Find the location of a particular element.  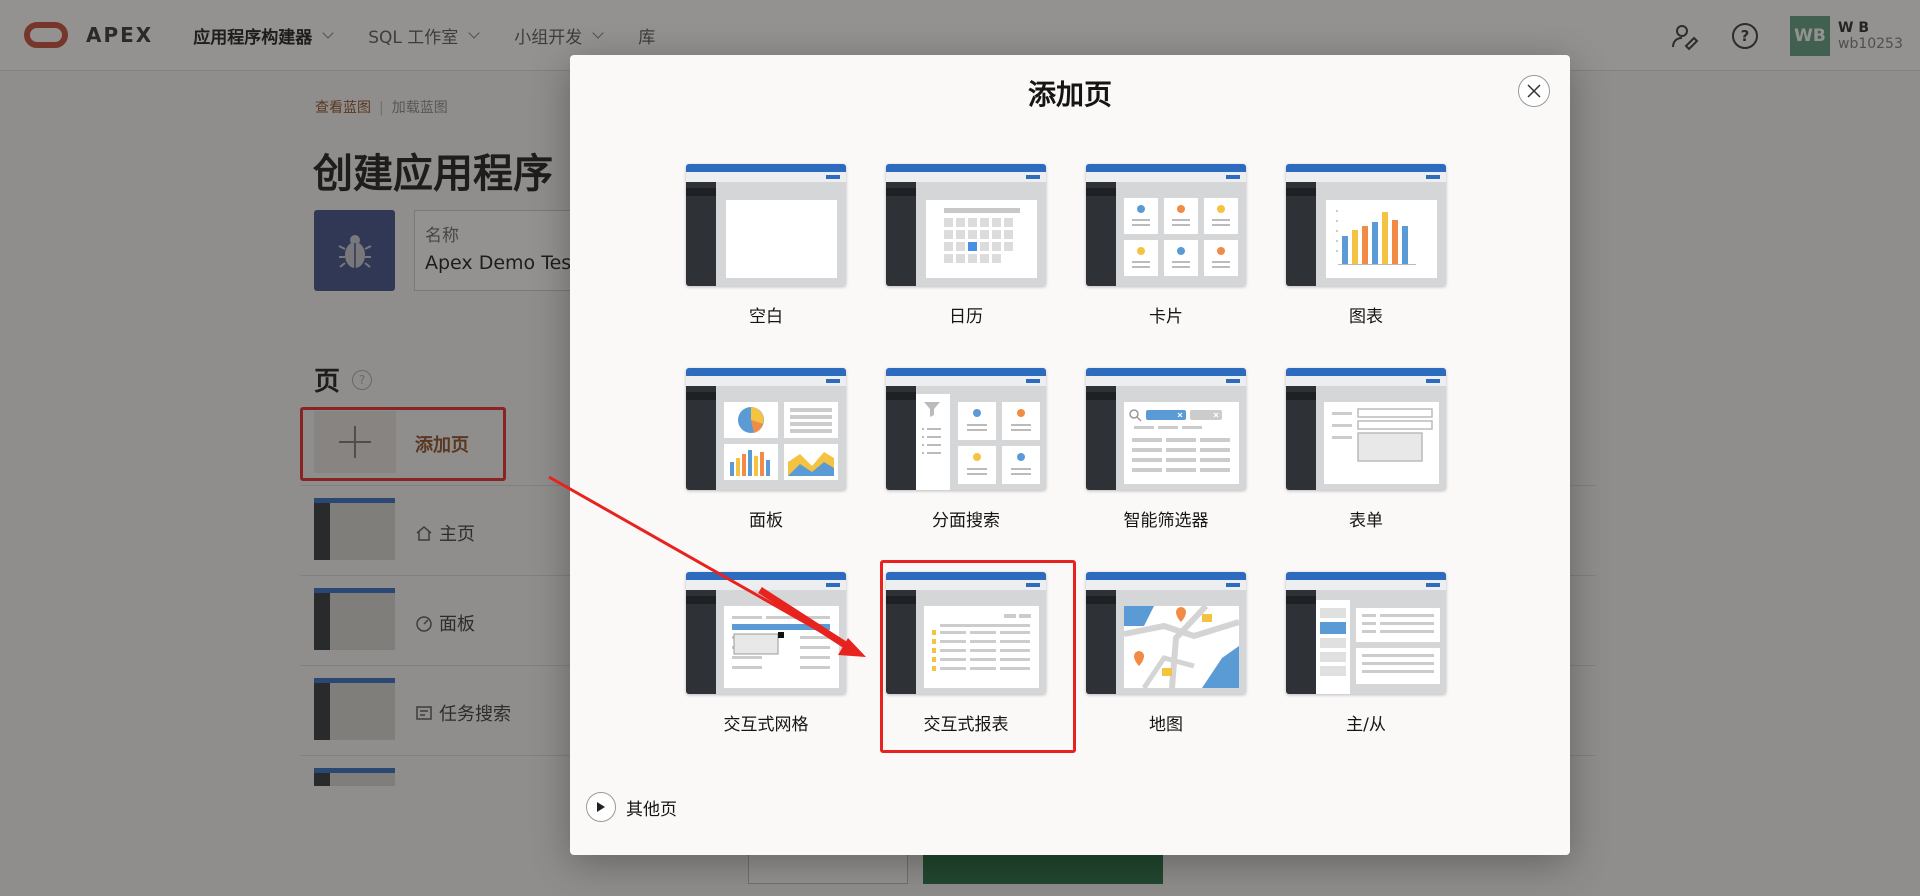

tile-label: 图表 is located at coordinates (1366, 317).